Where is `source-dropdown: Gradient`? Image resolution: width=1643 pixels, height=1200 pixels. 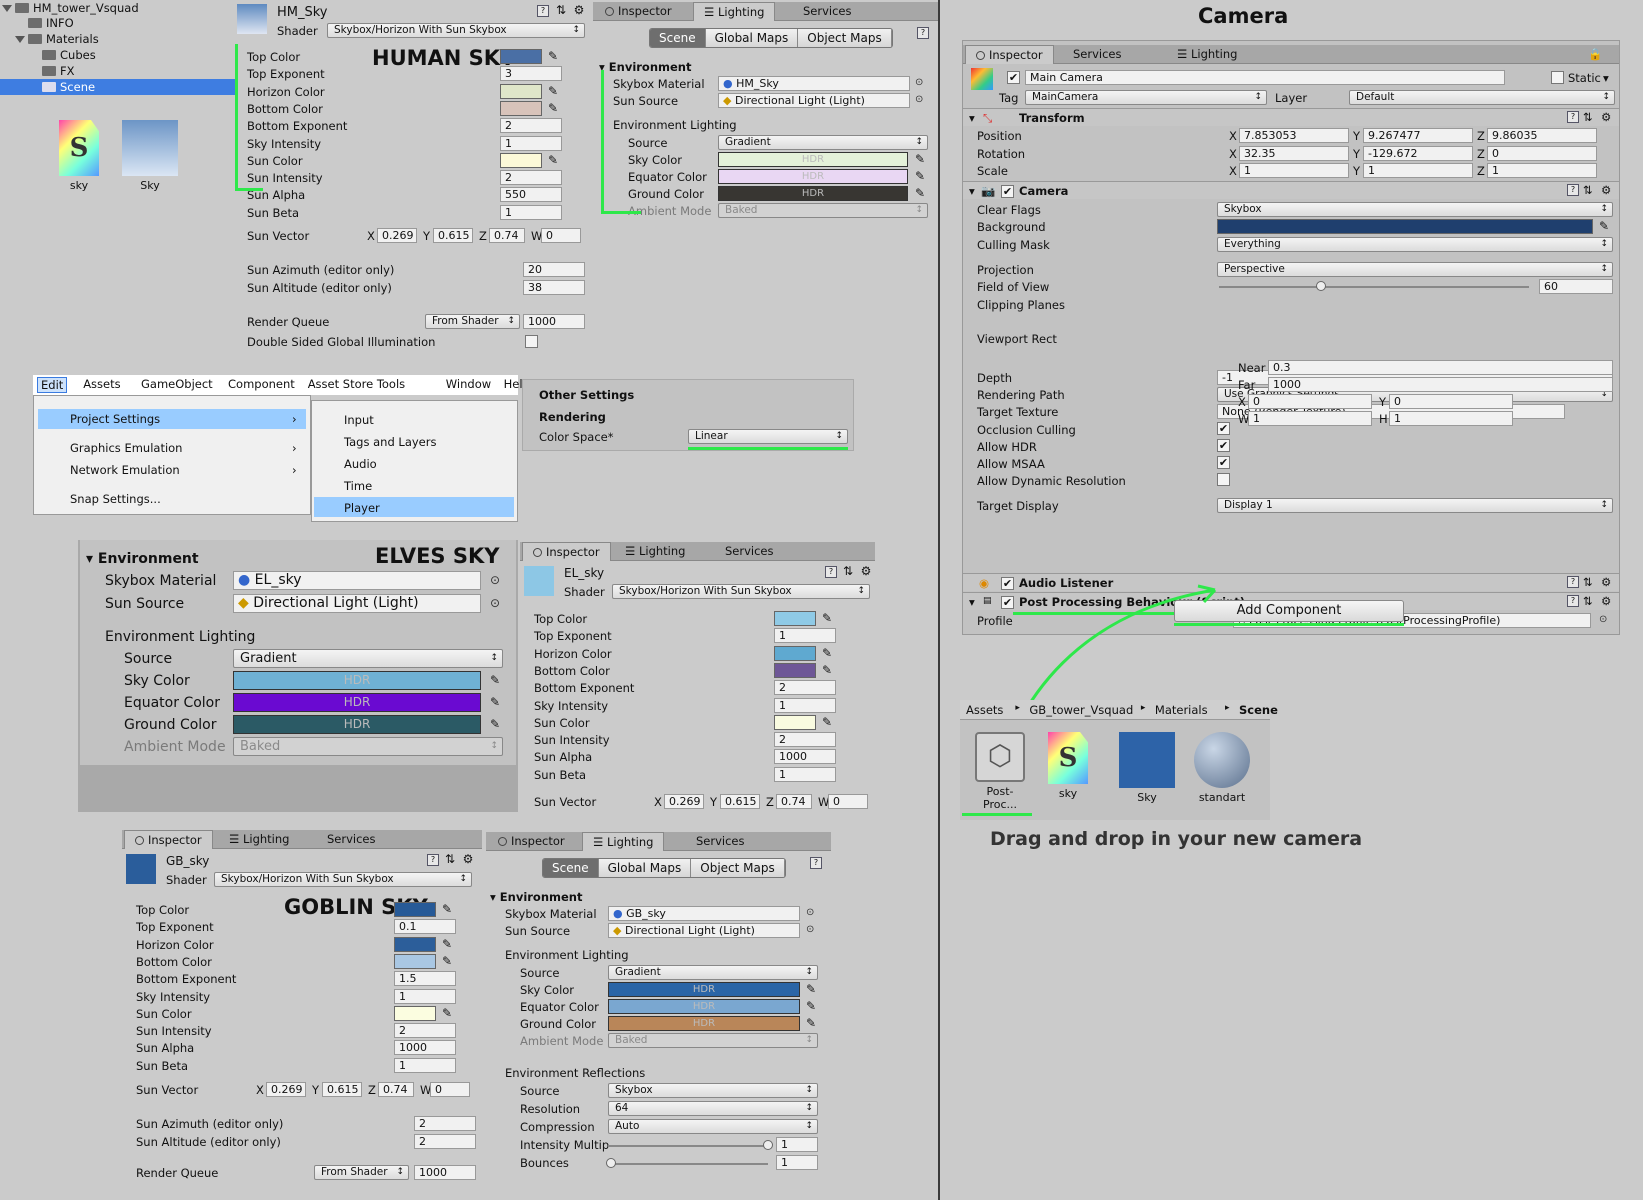
source-dropdown: Gradient is located at coordinates (713, 972).